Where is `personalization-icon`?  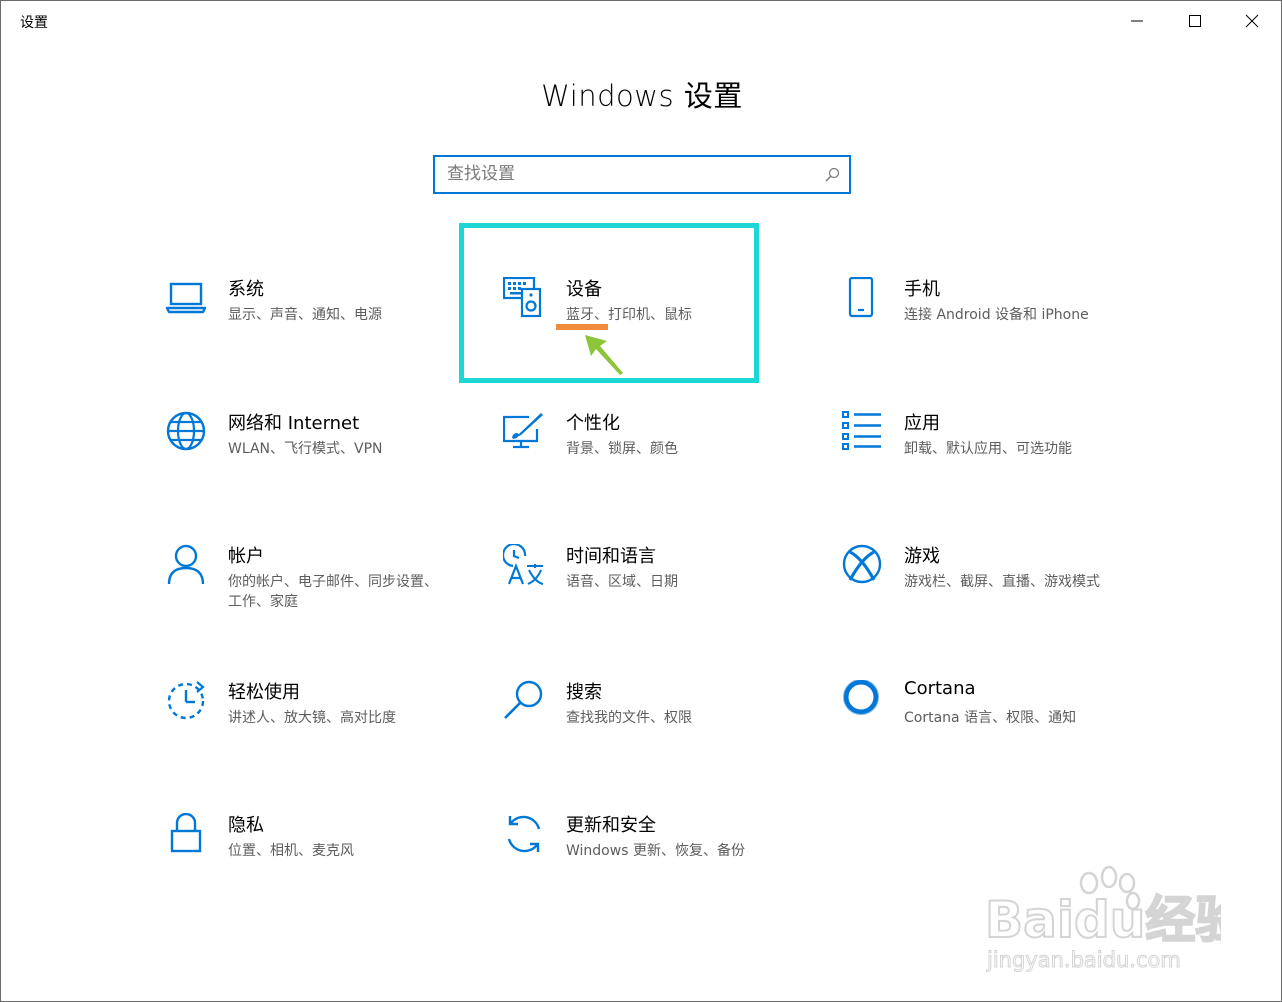
personalization-icon is located at coordinates (523, 431).